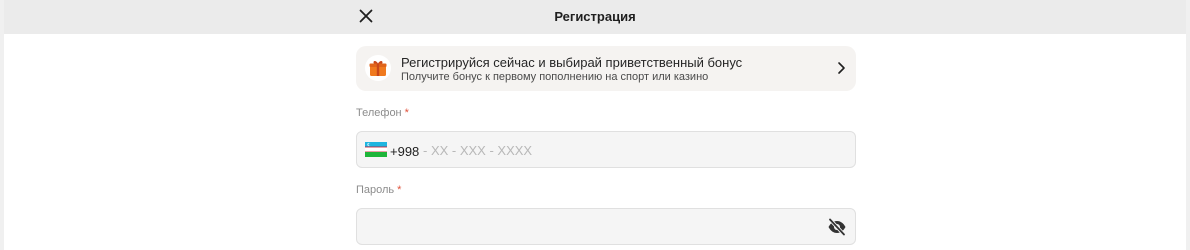 The image size is (1190, 250). I want to click on page-title: Регистрация, so click(595, 16).